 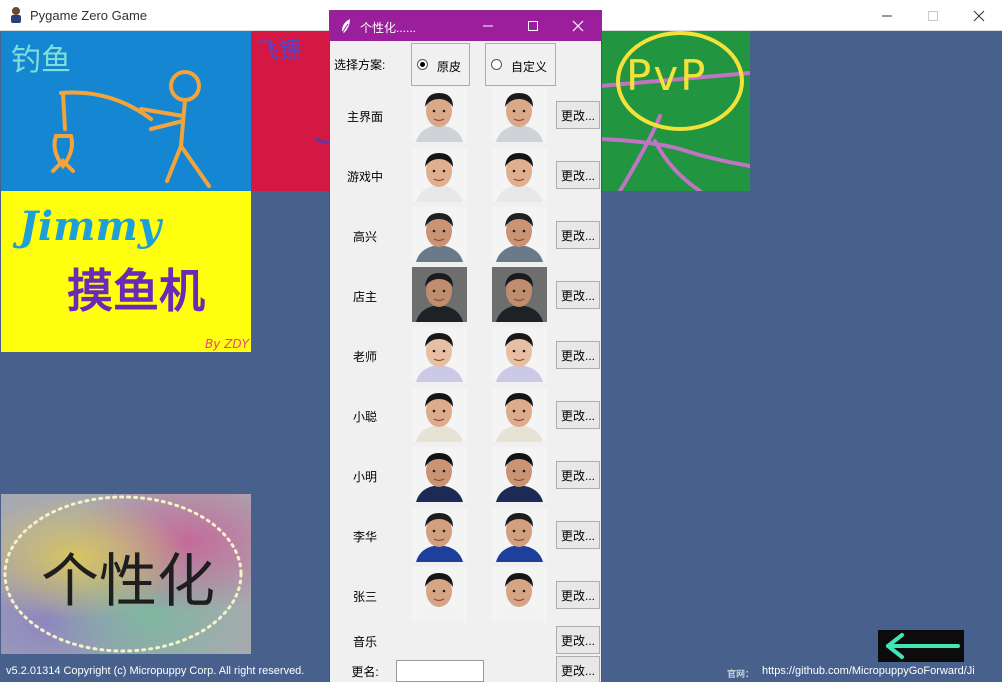 I want to click on face-thumbnail-main-current, so click(x=519, y=114).